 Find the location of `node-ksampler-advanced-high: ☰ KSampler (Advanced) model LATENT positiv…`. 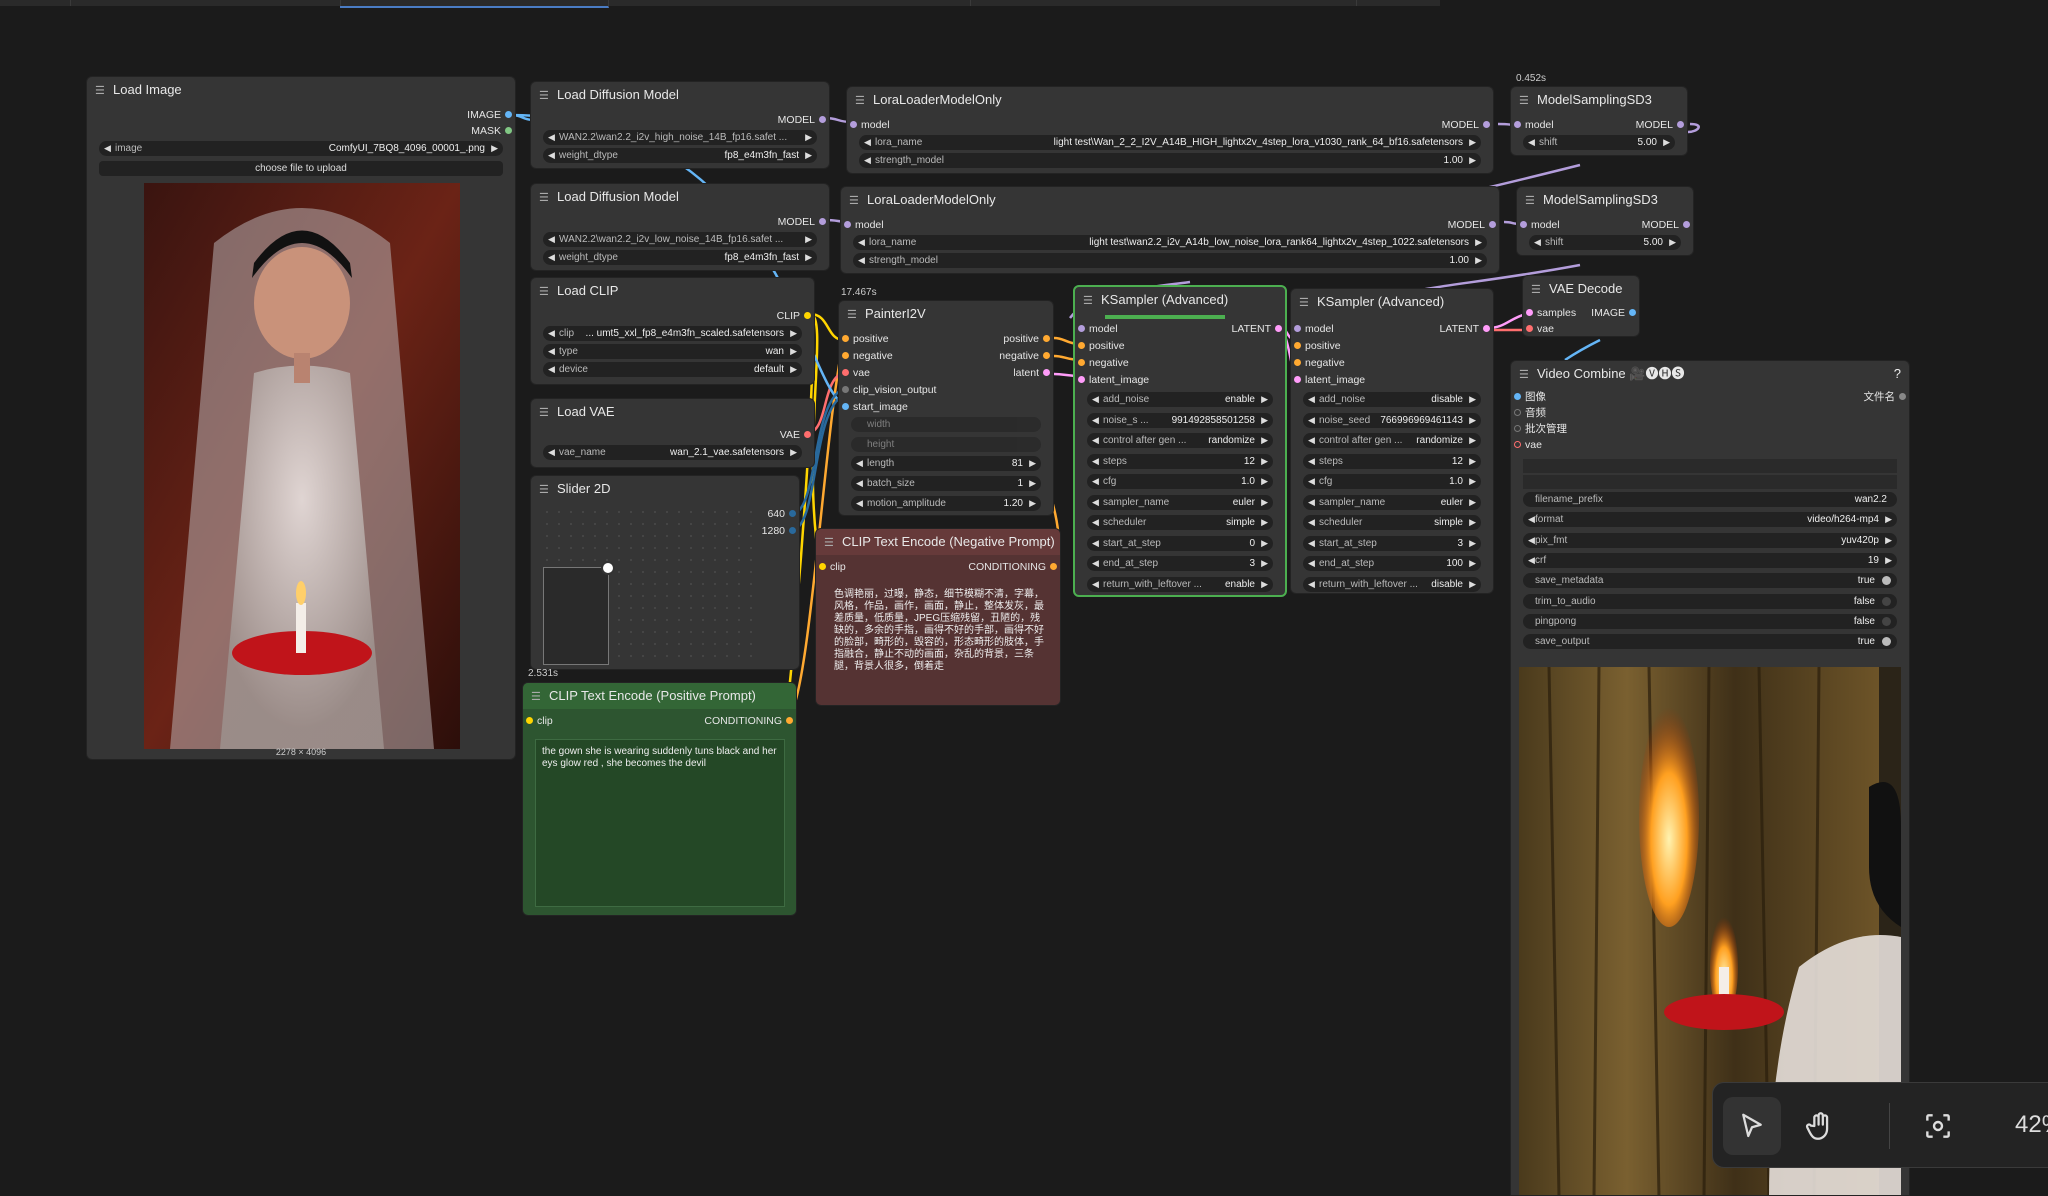

node-ksampler-advanced-high: ☰ KSampler (Advanced) model LATENT positiv… is located at coordinates (1180, 441).